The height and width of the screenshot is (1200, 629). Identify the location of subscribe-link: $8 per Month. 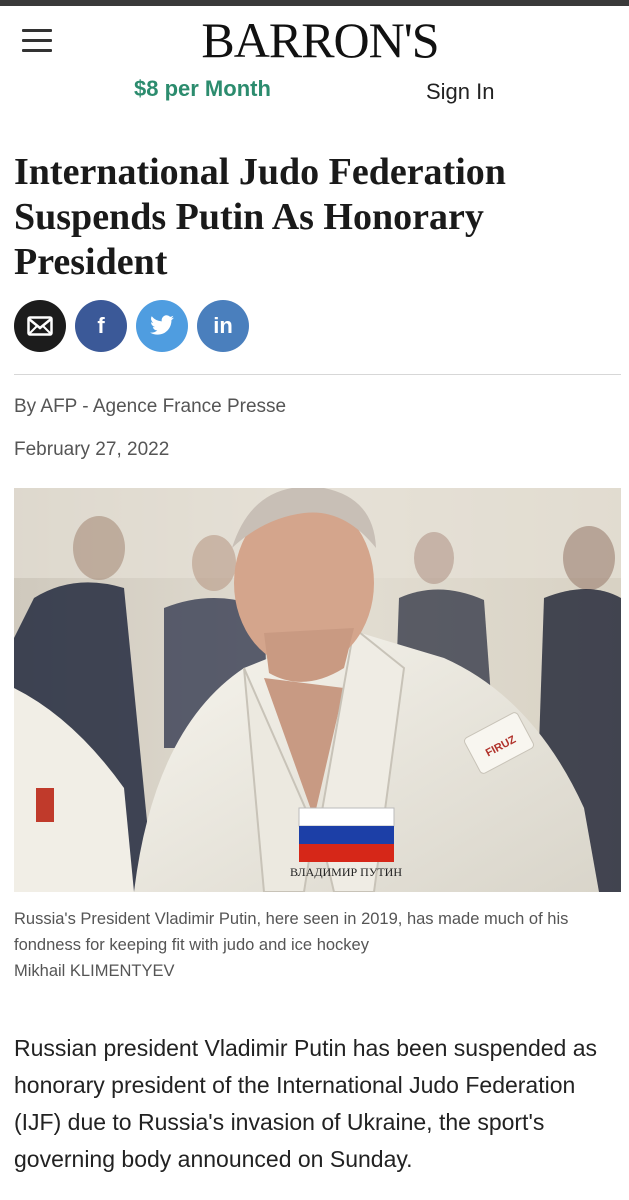
(202, 89).